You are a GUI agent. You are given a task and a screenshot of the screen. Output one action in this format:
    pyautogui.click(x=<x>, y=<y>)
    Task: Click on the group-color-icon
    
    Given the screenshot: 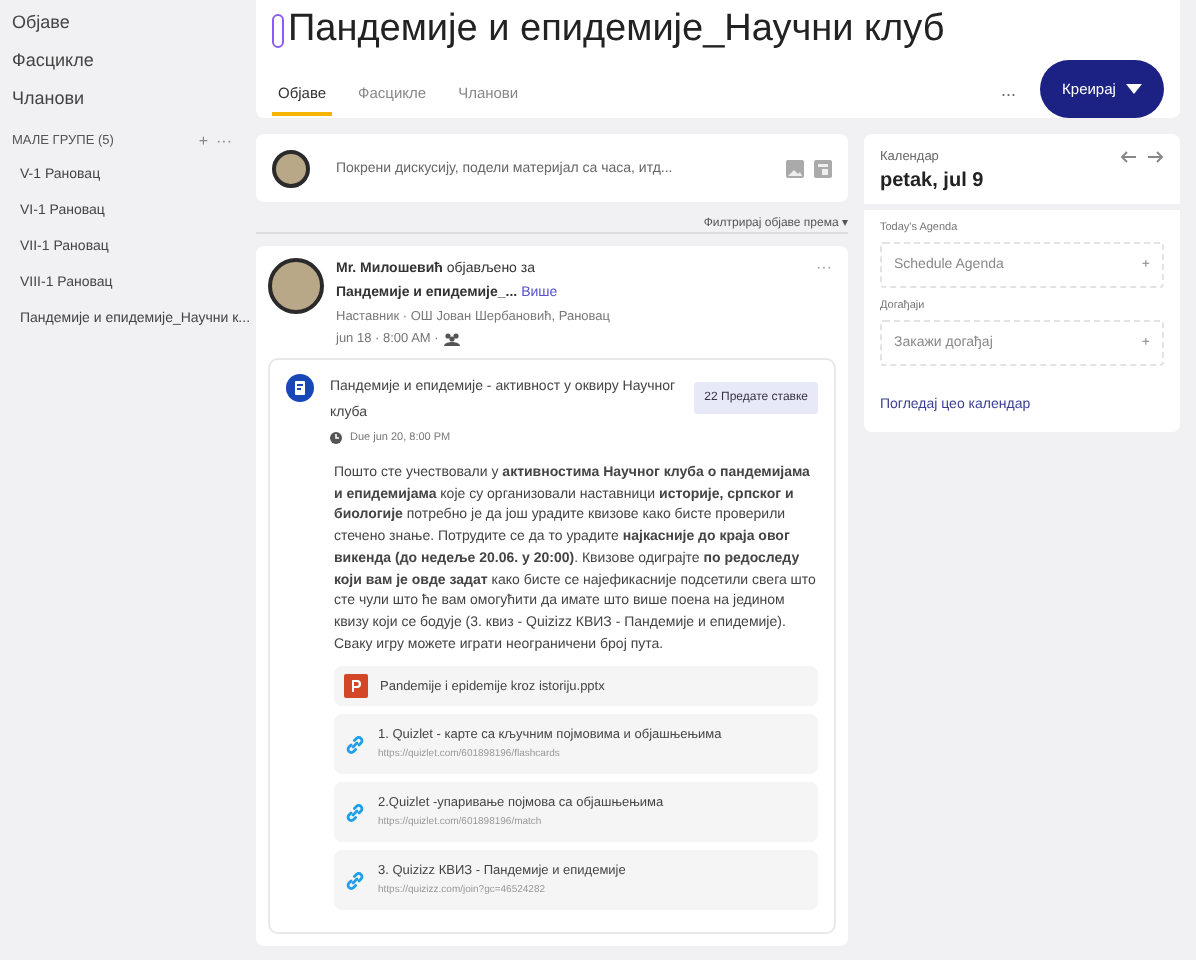 What is the action you would take?
    pyautogui.click(x=278, y=30)
    